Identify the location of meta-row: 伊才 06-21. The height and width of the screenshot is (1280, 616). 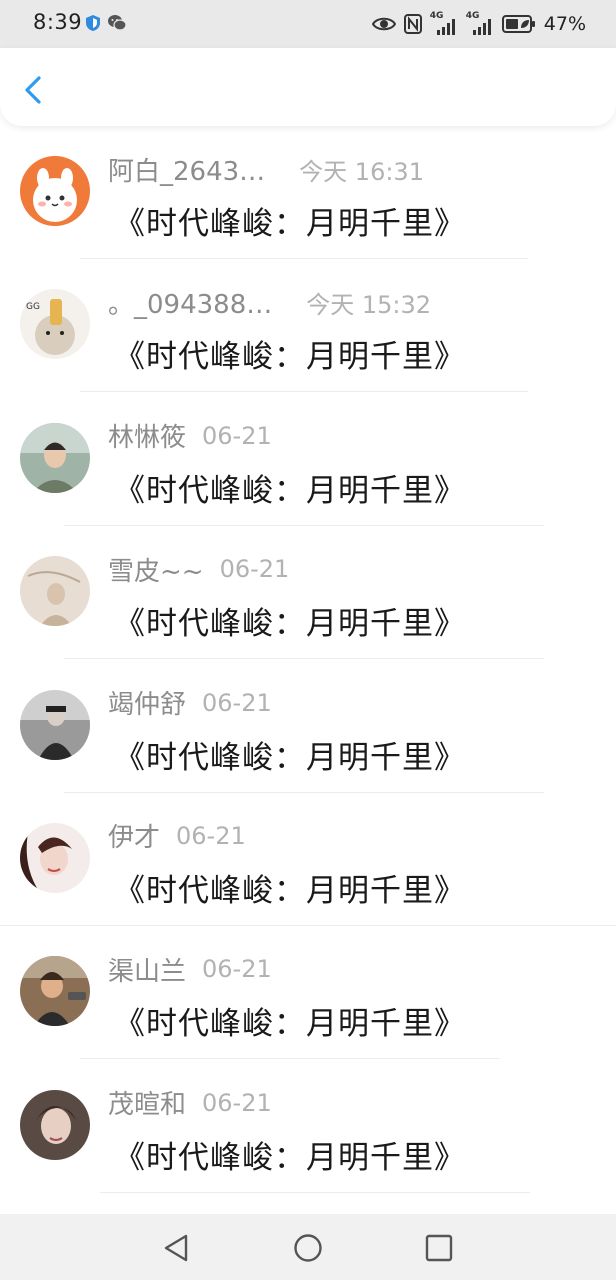
(177, 836).